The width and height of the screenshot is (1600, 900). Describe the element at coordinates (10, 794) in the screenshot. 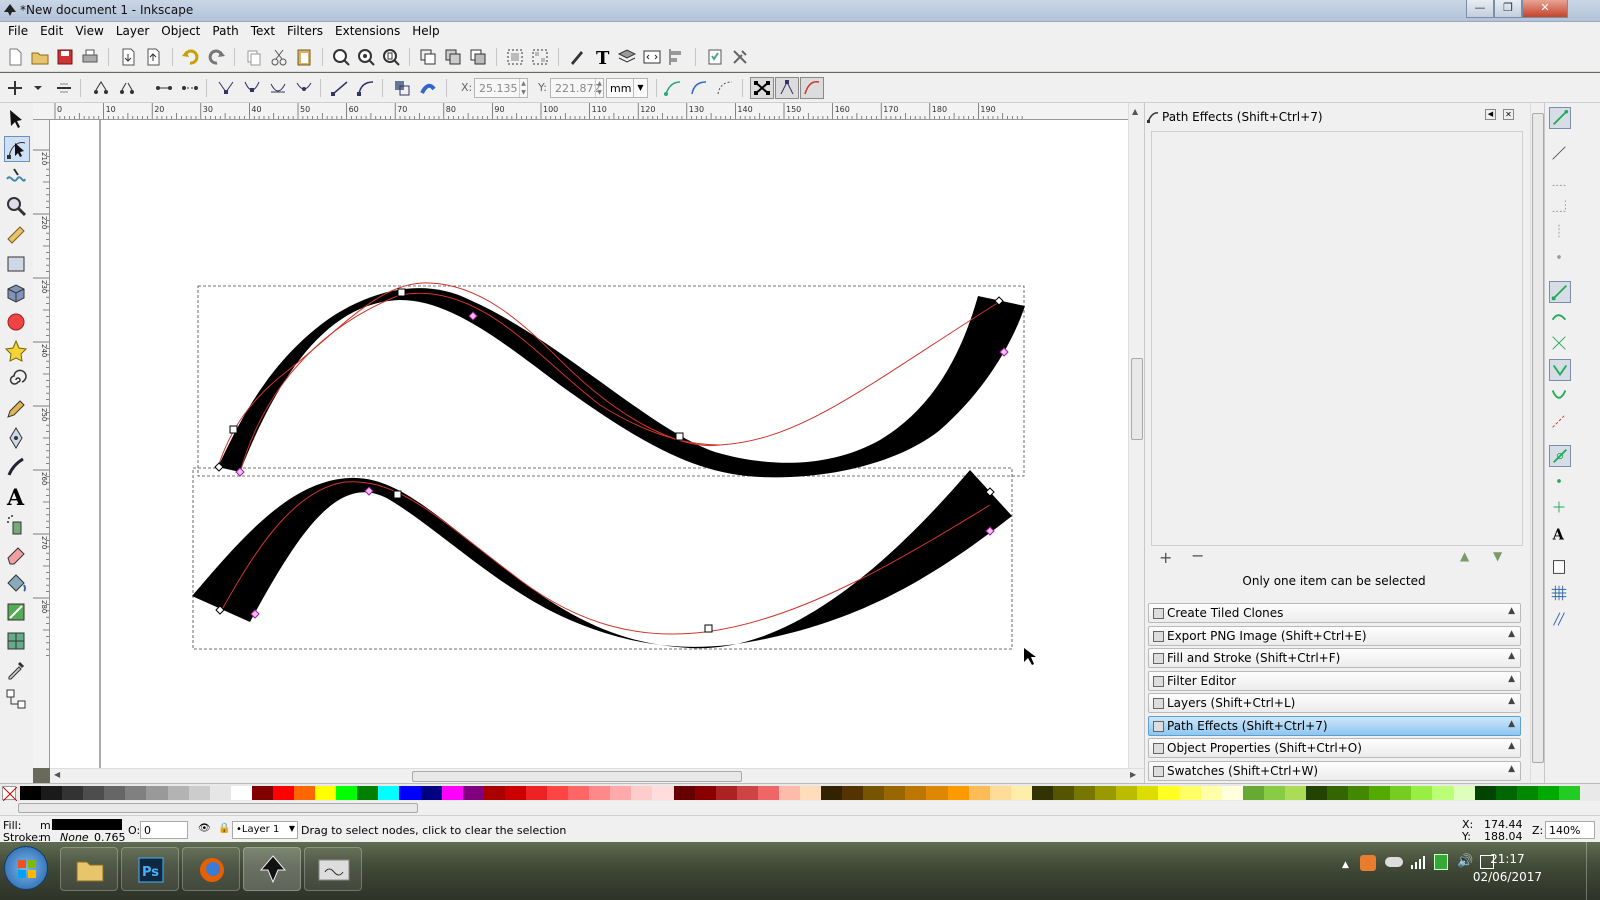

I see `no-paint-swatch` at that location.